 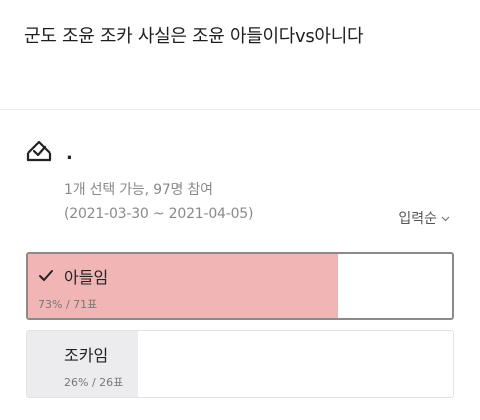 I want to click on vote-box-icon, so click(x=39, y=151).